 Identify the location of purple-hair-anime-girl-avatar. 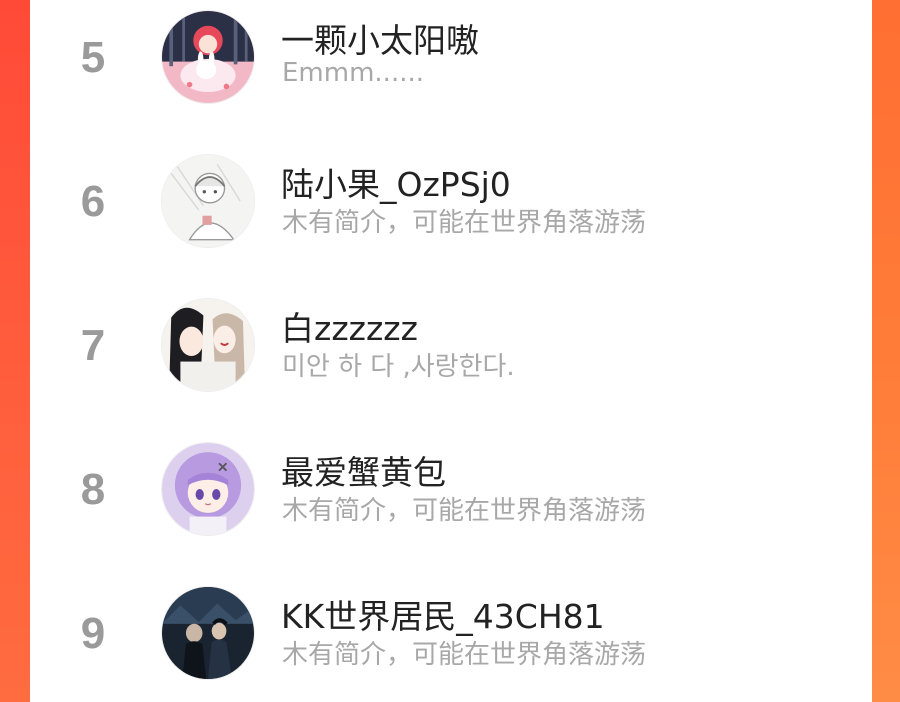
(208, 489).